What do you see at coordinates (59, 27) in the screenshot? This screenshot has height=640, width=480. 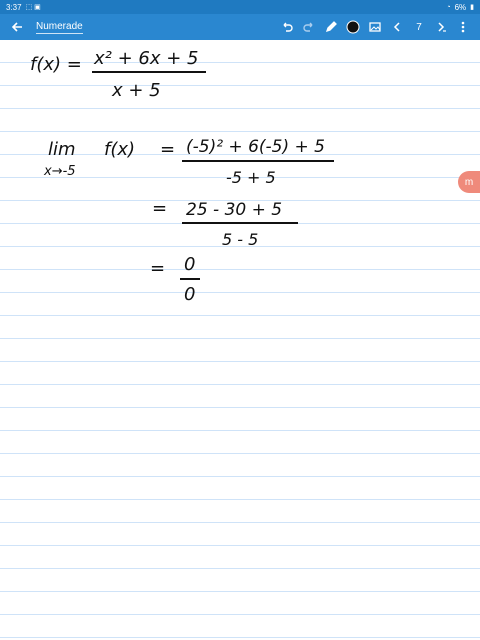 I see `notebook-title: Numerade` at bounding box center [59, 27].